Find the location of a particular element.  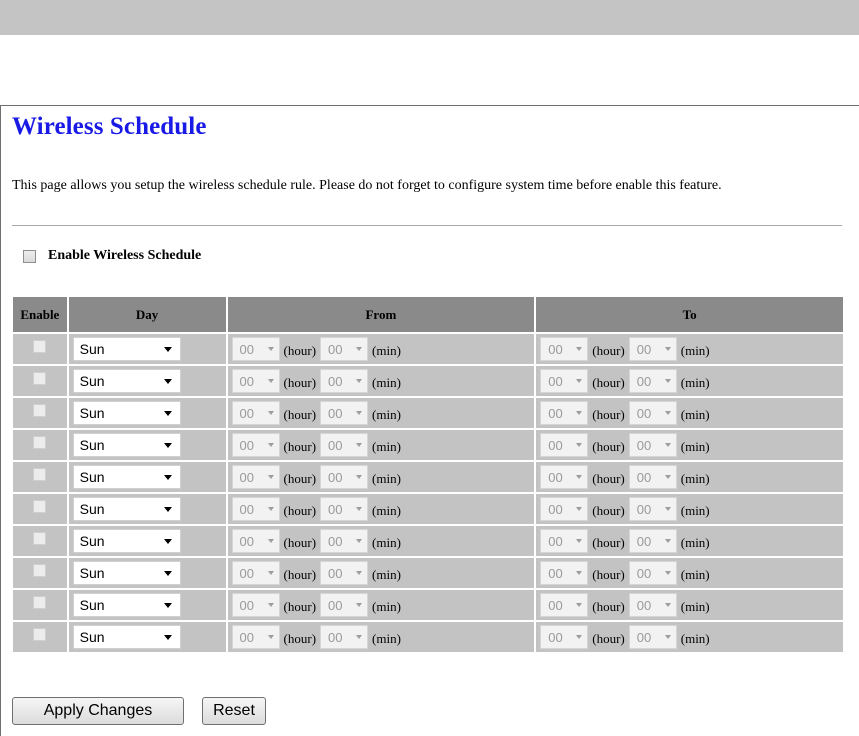

page-title: Wireless Schedule is located at coordinates (109, 126).